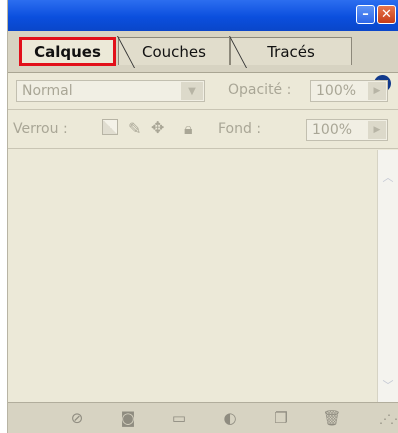 The image size is (398, 433). Describe the element at coordinates (388, 384) in the screenshot. I see `scroll-down-icon: ﹀` at that location.